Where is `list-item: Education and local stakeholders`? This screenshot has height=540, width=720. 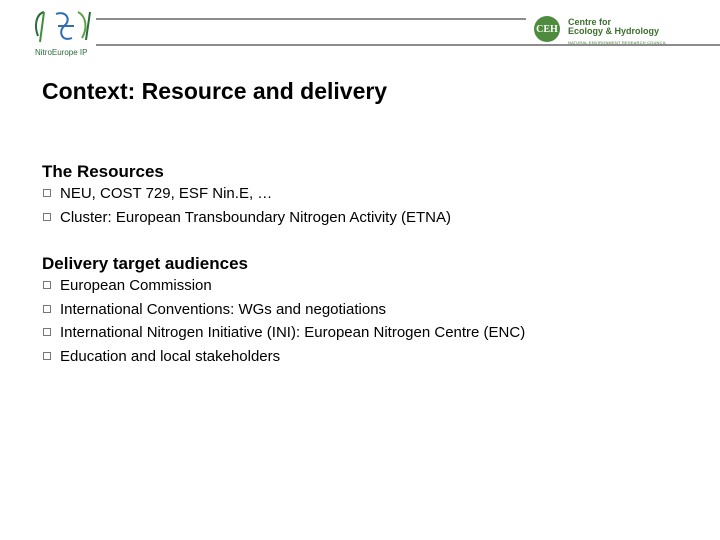
list-item: Education and local stakeholders is located at coordinates (262, 357).